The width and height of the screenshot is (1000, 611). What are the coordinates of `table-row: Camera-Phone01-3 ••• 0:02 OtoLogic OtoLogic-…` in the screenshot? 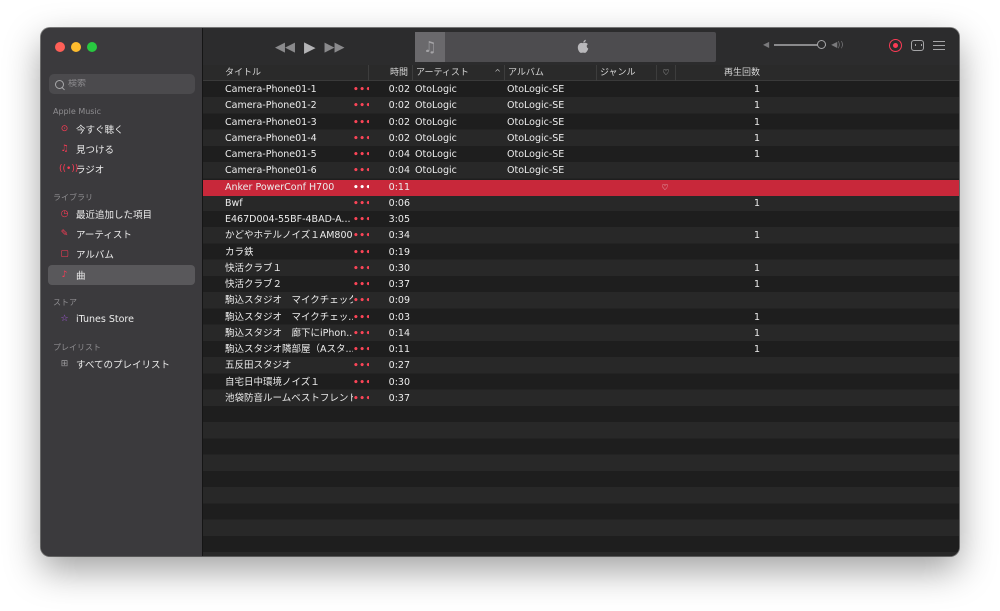 It's located at (581, 123).